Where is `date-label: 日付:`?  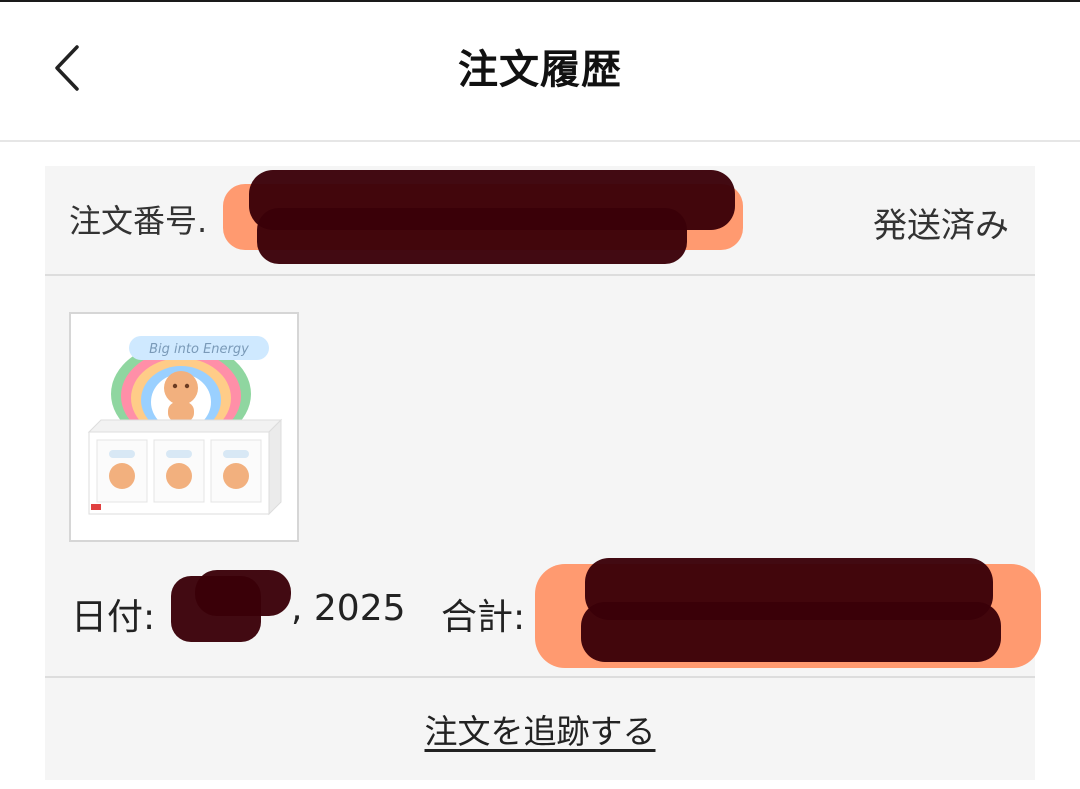
date-label: 日付: is located at coordinates (113, 617).